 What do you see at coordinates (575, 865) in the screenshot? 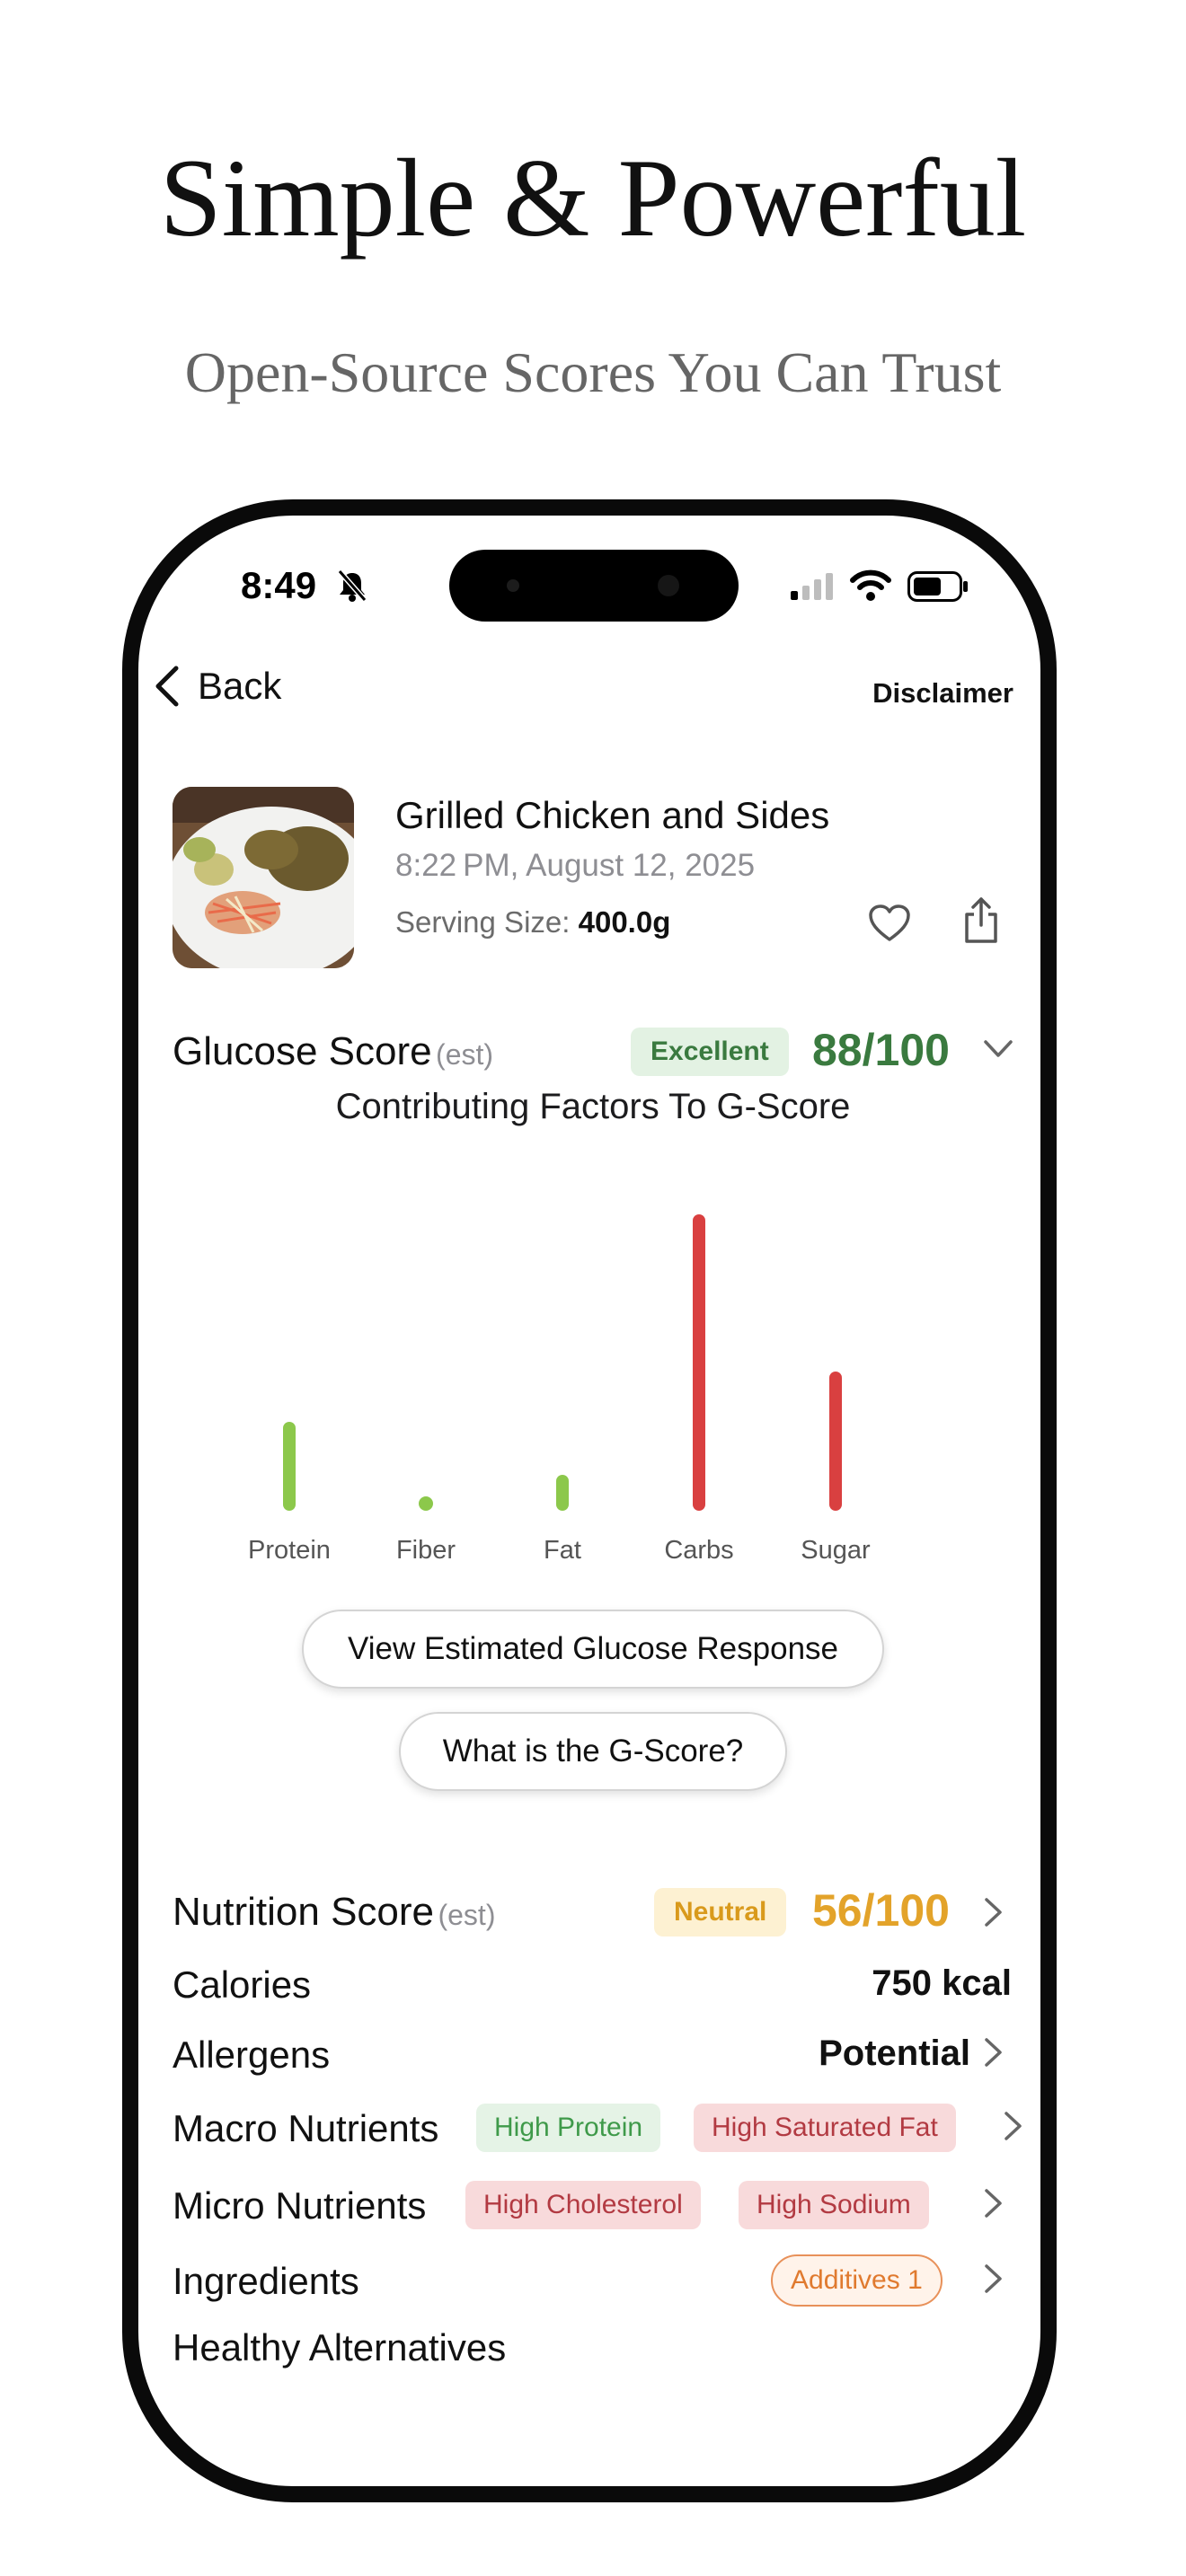
I see `meal-datetime: 8:22 PM, August 12, 2025` at bounding box center [575, 865].